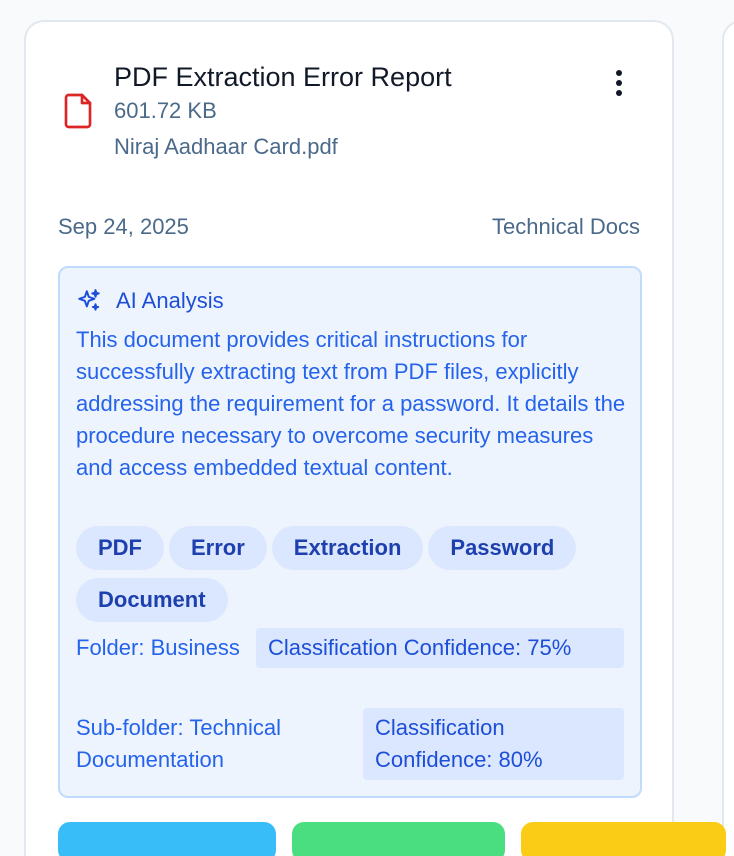 The height and width of the screenshot is (856, 734). Describe the element at coordinates (170, 300) in the screenshot. I see `ai-analysis-title: AI Analysis` at that location.